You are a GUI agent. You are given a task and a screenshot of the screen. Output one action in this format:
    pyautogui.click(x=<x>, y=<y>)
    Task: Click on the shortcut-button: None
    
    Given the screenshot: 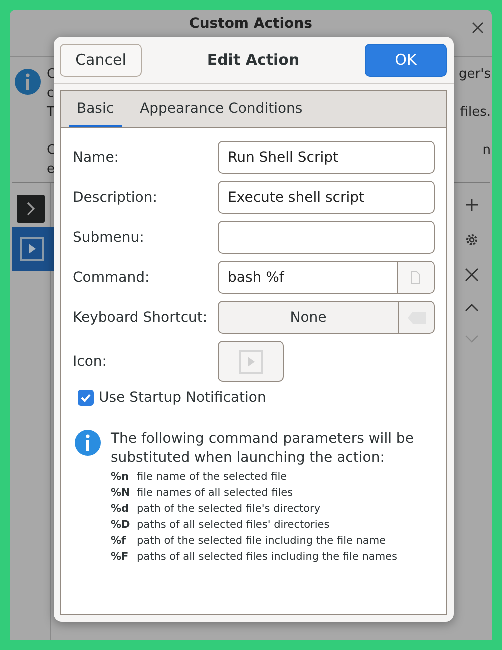 What is the action you would take?
    pyautogui.click(x=308, y=317)
    